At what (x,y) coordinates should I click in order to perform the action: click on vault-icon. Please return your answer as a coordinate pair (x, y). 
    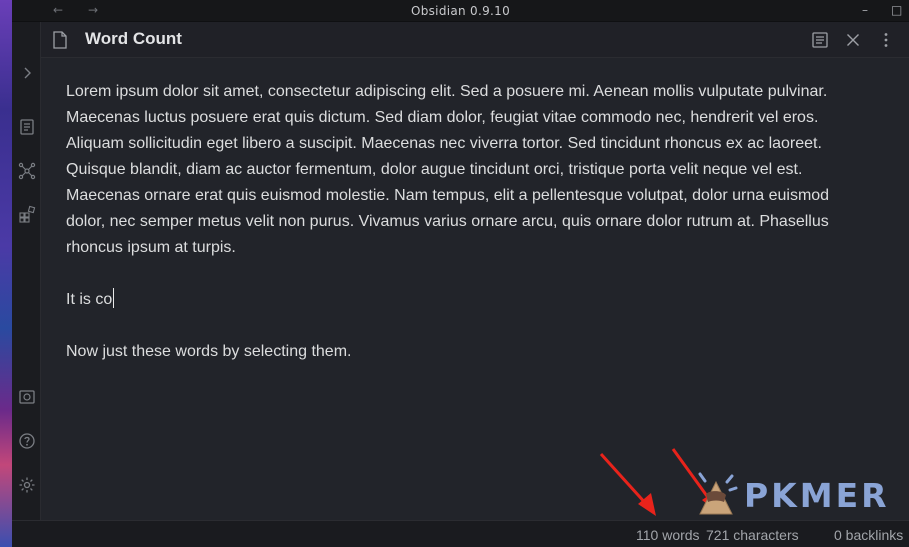
    Looking at the image, I should click on (27, 397).